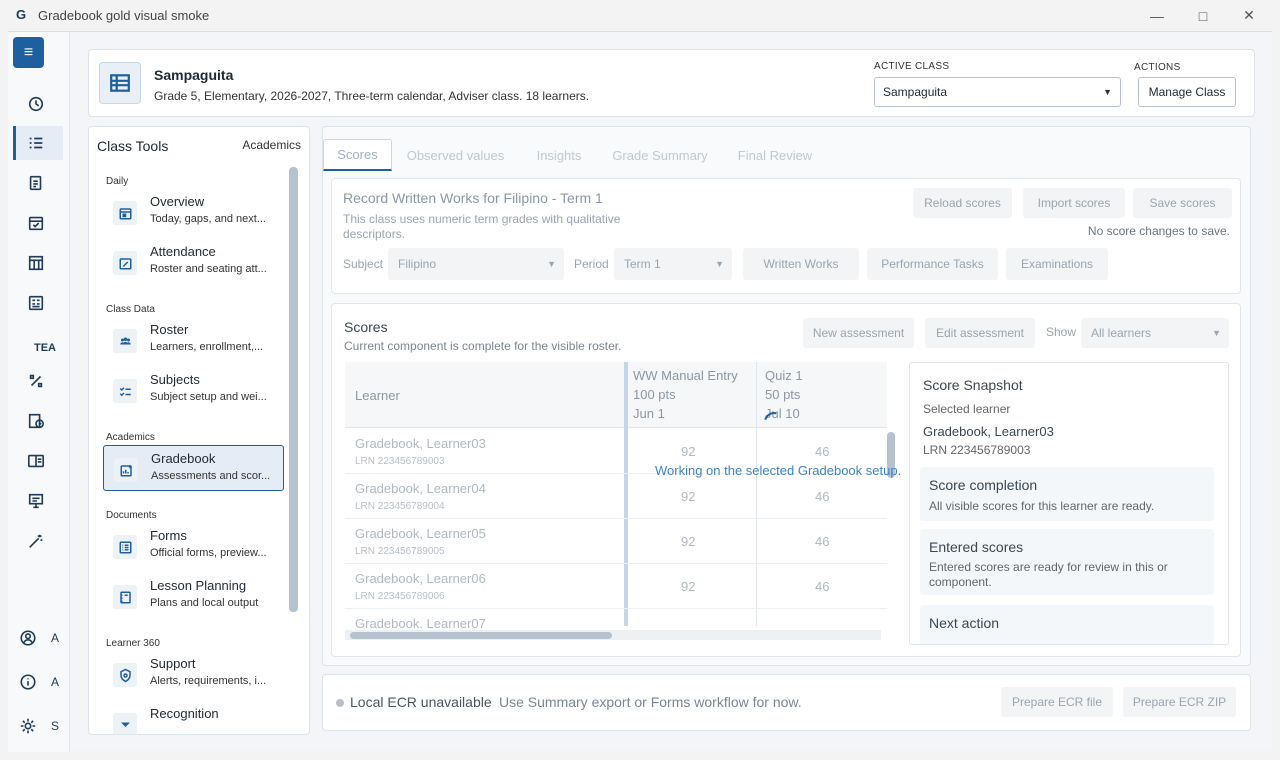  I want to click on window-title: Gradebook gold visual smoke, so click(124, 15).